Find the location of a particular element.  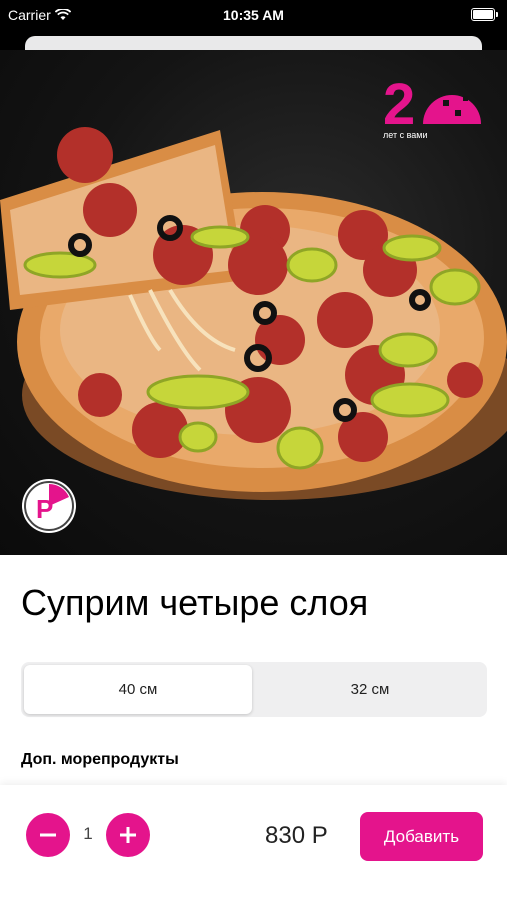

size-option-40: 40 см is located at coordinates (138, 689).